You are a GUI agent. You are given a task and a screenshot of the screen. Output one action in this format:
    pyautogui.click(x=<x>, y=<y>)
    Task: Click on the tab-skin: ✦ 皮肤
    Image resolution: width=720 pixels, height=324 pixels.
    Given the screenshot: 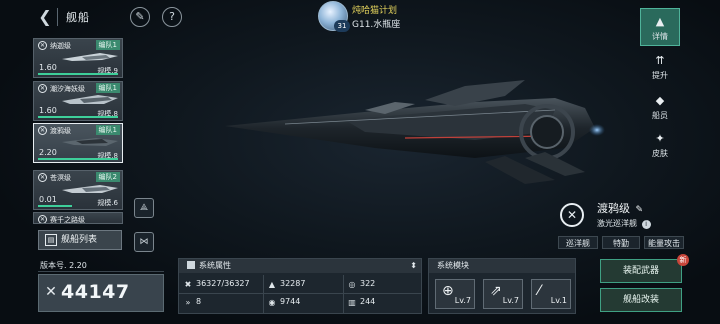 What is the action you would take?
    pyautogui.click(x=660, y=145)
    